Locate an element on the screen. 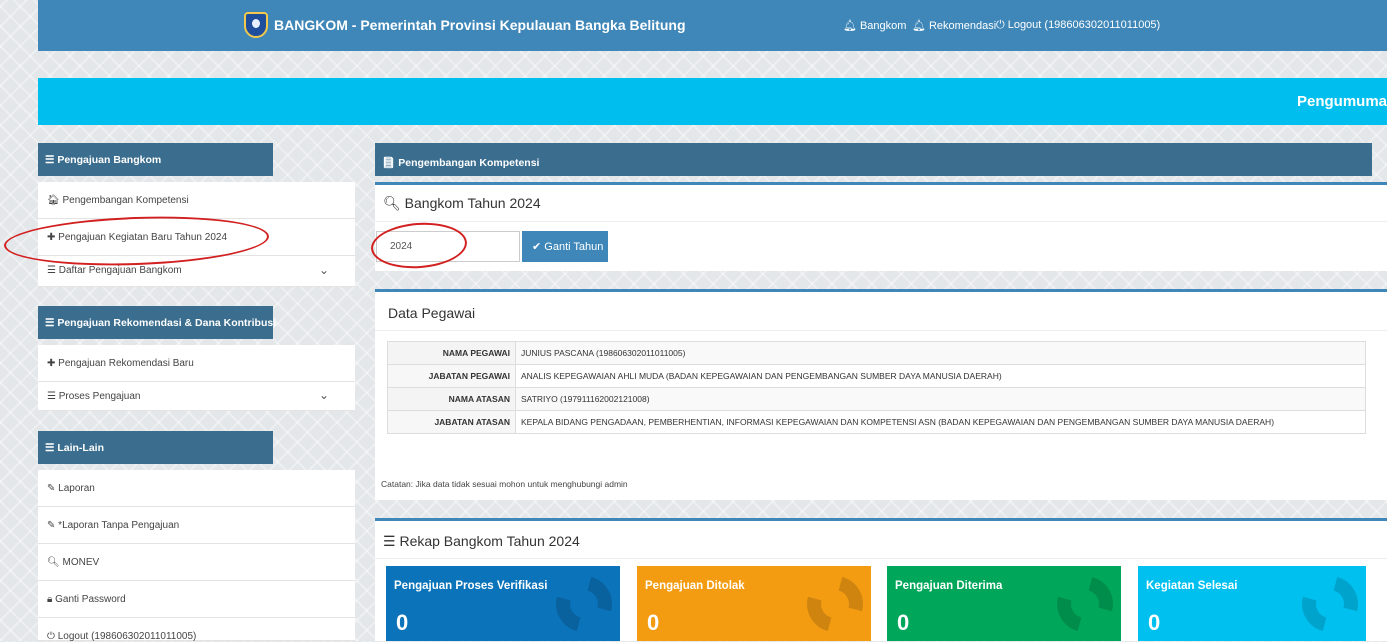 The image size is (1387, 642). announcement-bar is located at coordinates (712, 101).